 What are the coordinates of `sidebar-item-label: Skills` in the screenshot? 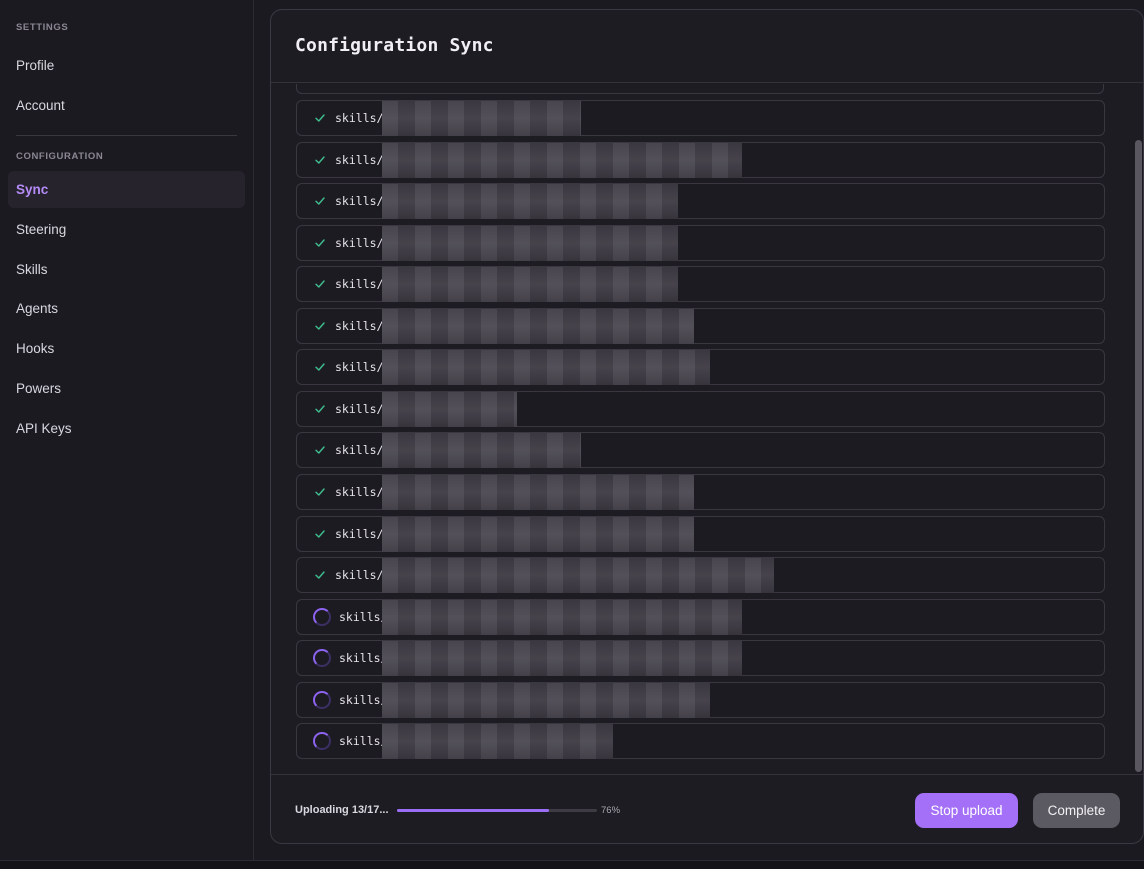 It's located at (32, 269).